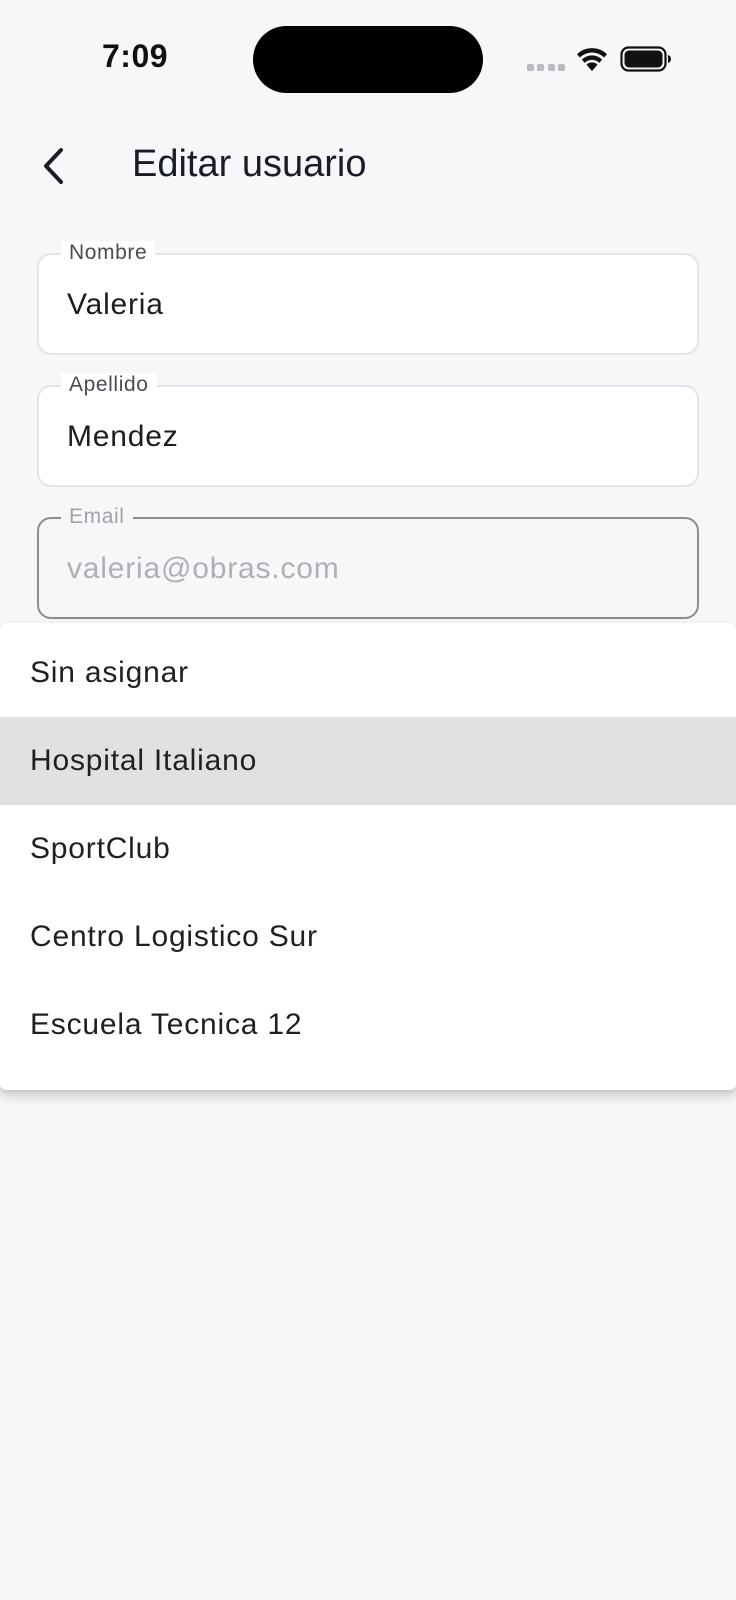 The width and height of the screenshot is (736, 1600). Describe the element at coordinates (108, 253) in the screenshot. I see `nombre-label: Nombre` at that location.